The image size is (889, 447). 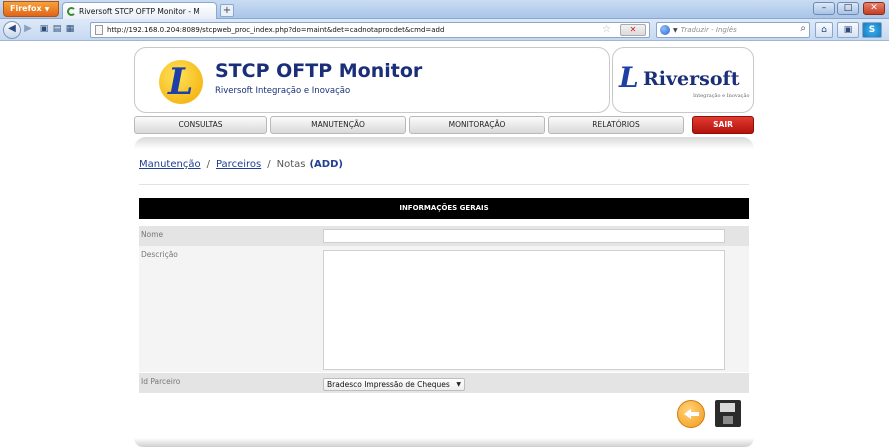 What do you see at coordinates (629, 77) in the screenshot?
I see `brand-swoosh-icon: L` at bounding box center [629, 77].